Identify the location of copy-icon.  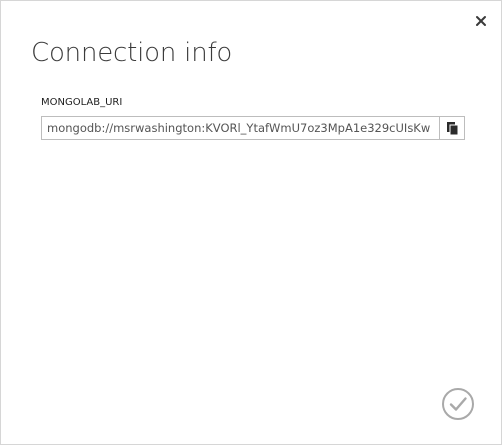
(453, 129).